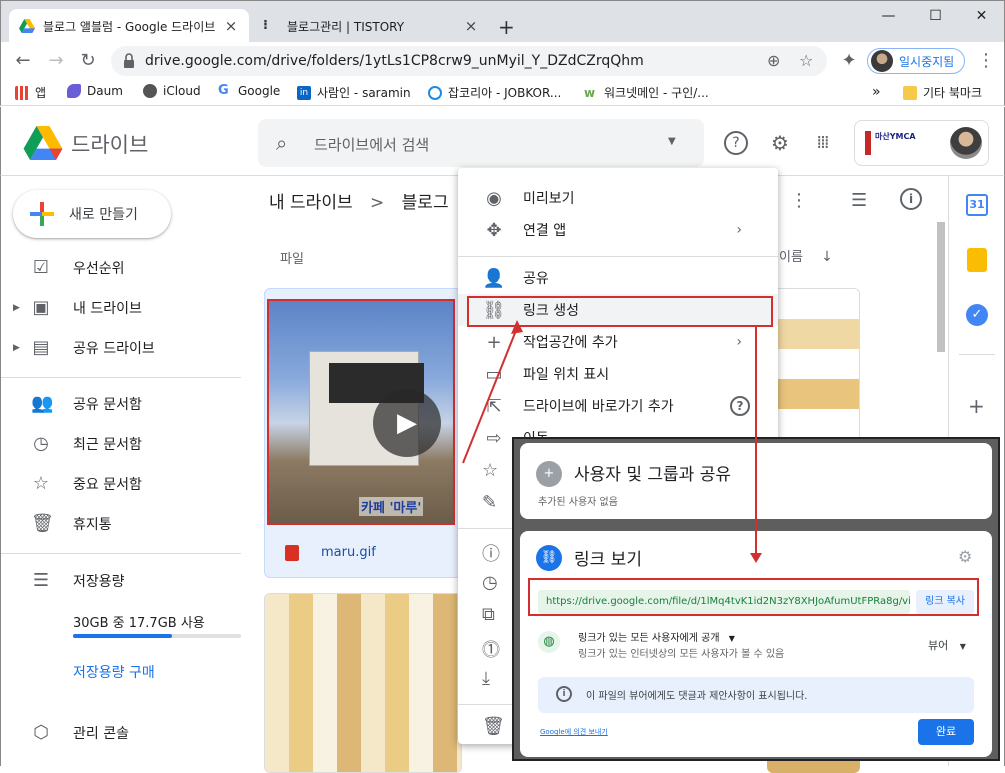 Image resolution: width=1005 pixels, height=773 pixels. Describe the element at coordinates (425, 203) in the screenshot. I see `breadcrumb-current-folder: 블로그` at that location.